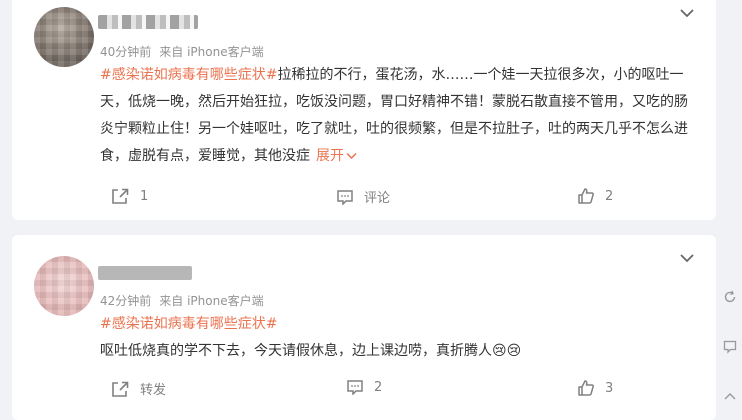 This screenshot has width=742, height=420. Describe the element at coordinates (296, 351) in the screenshot. I see `comment-body: 呕吐低烧真的学不下去，今天请假休息，边上课边唠，真折腾人` at that location.